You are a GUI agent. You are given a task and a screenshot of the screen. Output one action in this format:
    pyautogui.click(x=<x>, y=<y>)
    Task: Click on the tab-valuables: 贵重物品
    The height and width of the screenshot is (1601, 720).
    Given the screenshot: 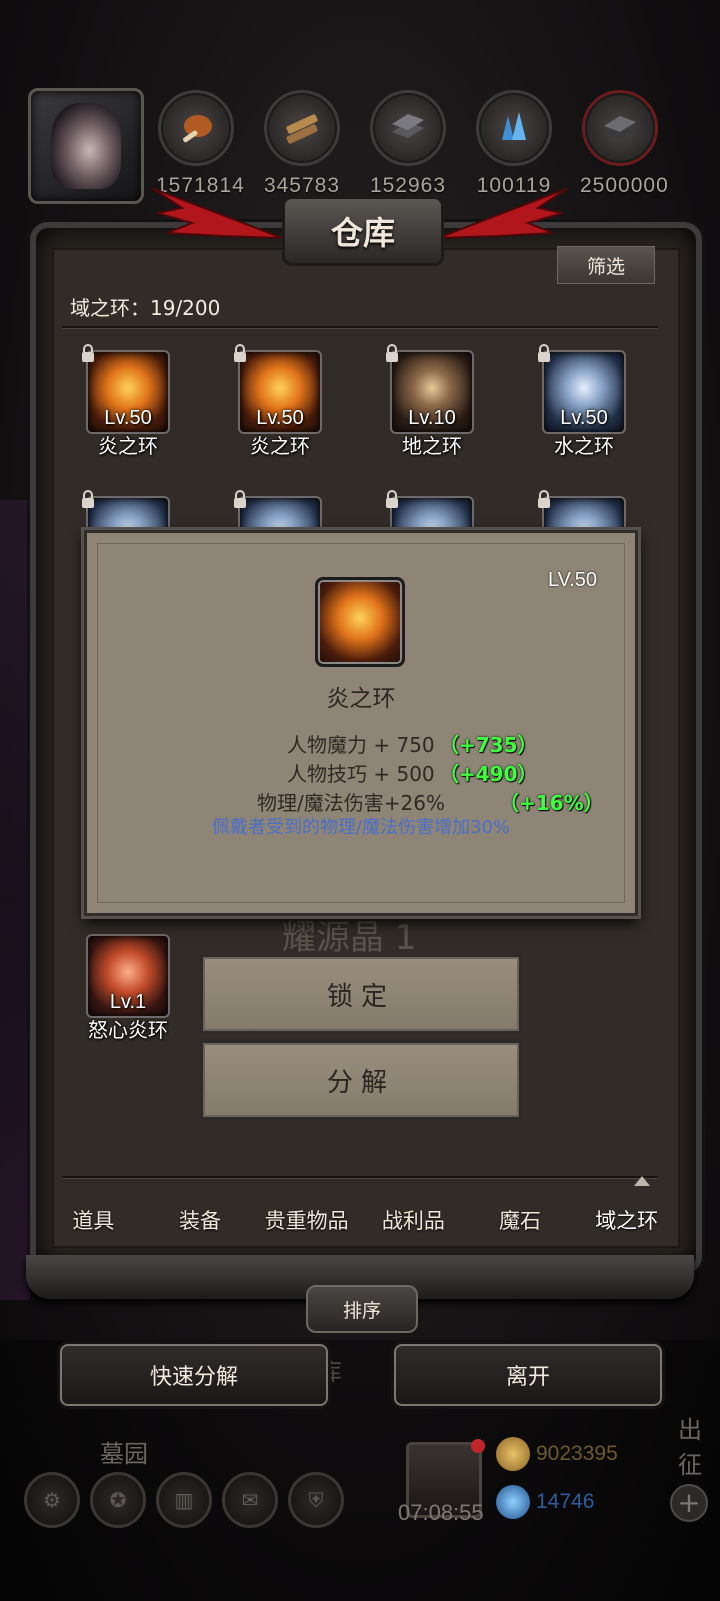 What is the action you would take?
    pyautogui.click(x=306, y=1220)
    